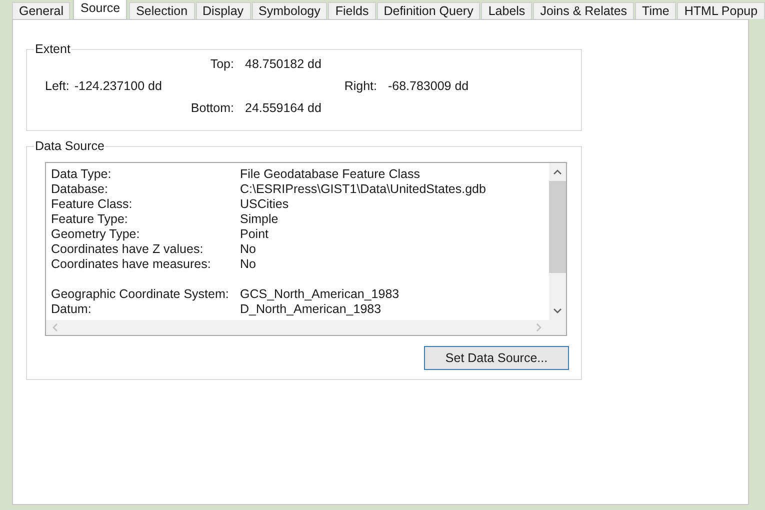 This screenshot has width=765, height=510. What do you see at coordinates (92, 204) in the screenshot?
I see `property-label: Feature Class:` at bounding box center [92, 204].